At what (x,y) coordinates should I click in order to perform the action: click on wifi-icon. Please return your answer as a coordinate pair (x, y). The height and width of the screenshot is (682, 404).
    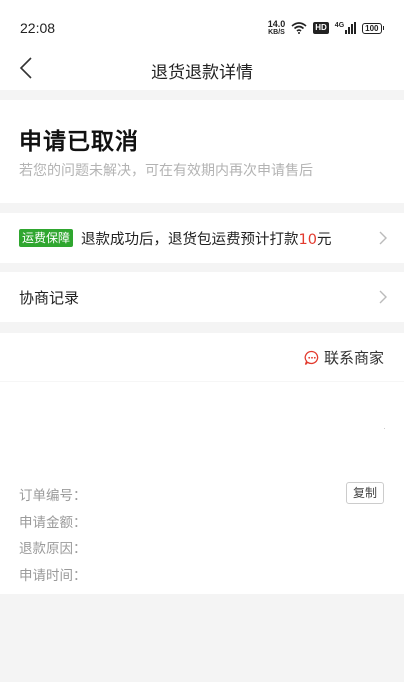
    Looking at the image, I should click on (299, 28).